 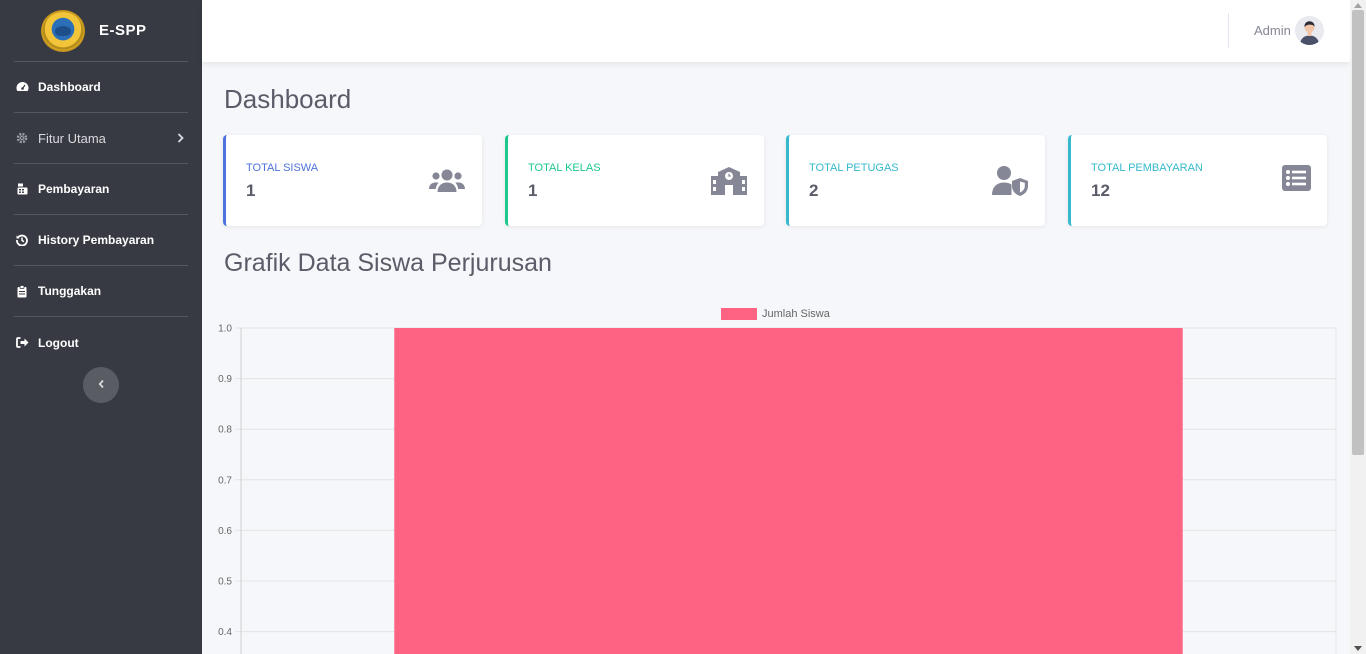 I want to click on sidebar-item-label: Tunggakan, so click(x=70, y=291).